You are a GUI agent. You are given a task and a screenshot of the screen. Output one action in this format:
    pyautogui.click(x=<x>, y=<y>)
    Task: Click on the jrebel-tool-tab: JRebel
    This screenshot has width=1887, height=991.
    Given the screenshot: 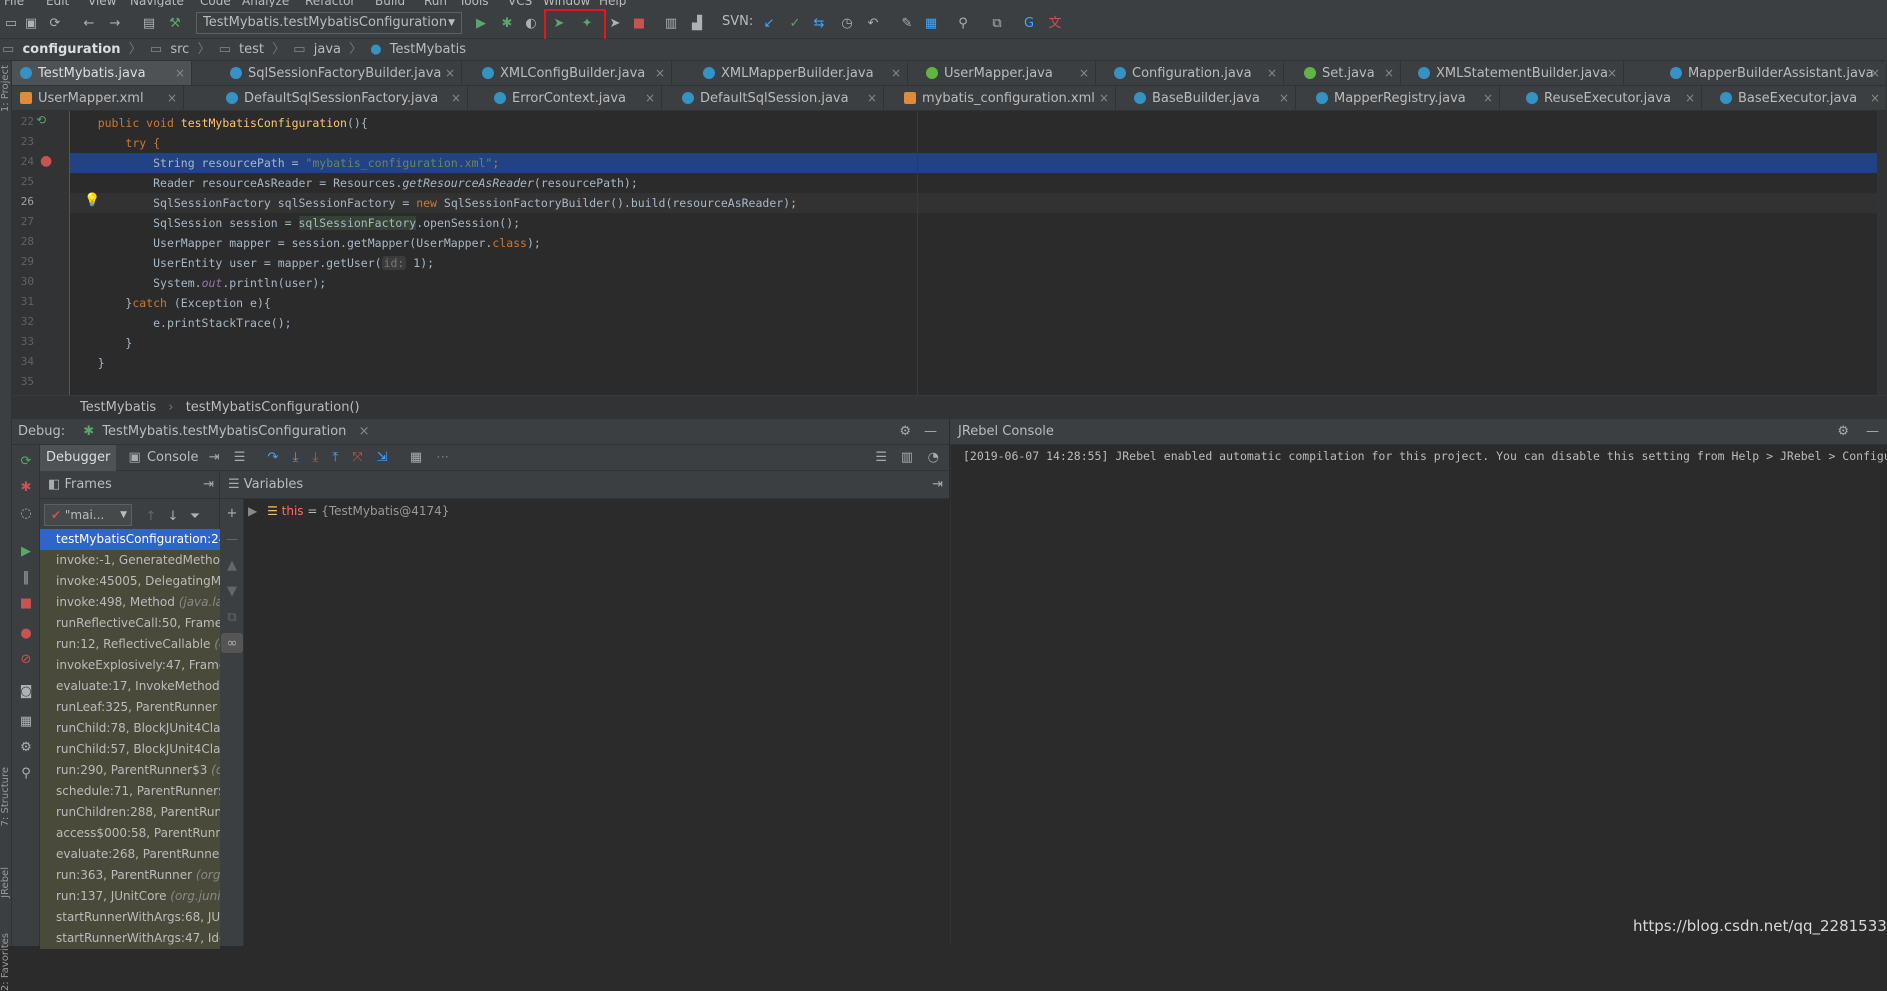 What is the action you would take?
    pyautogui.click(x=6, y=882)
    